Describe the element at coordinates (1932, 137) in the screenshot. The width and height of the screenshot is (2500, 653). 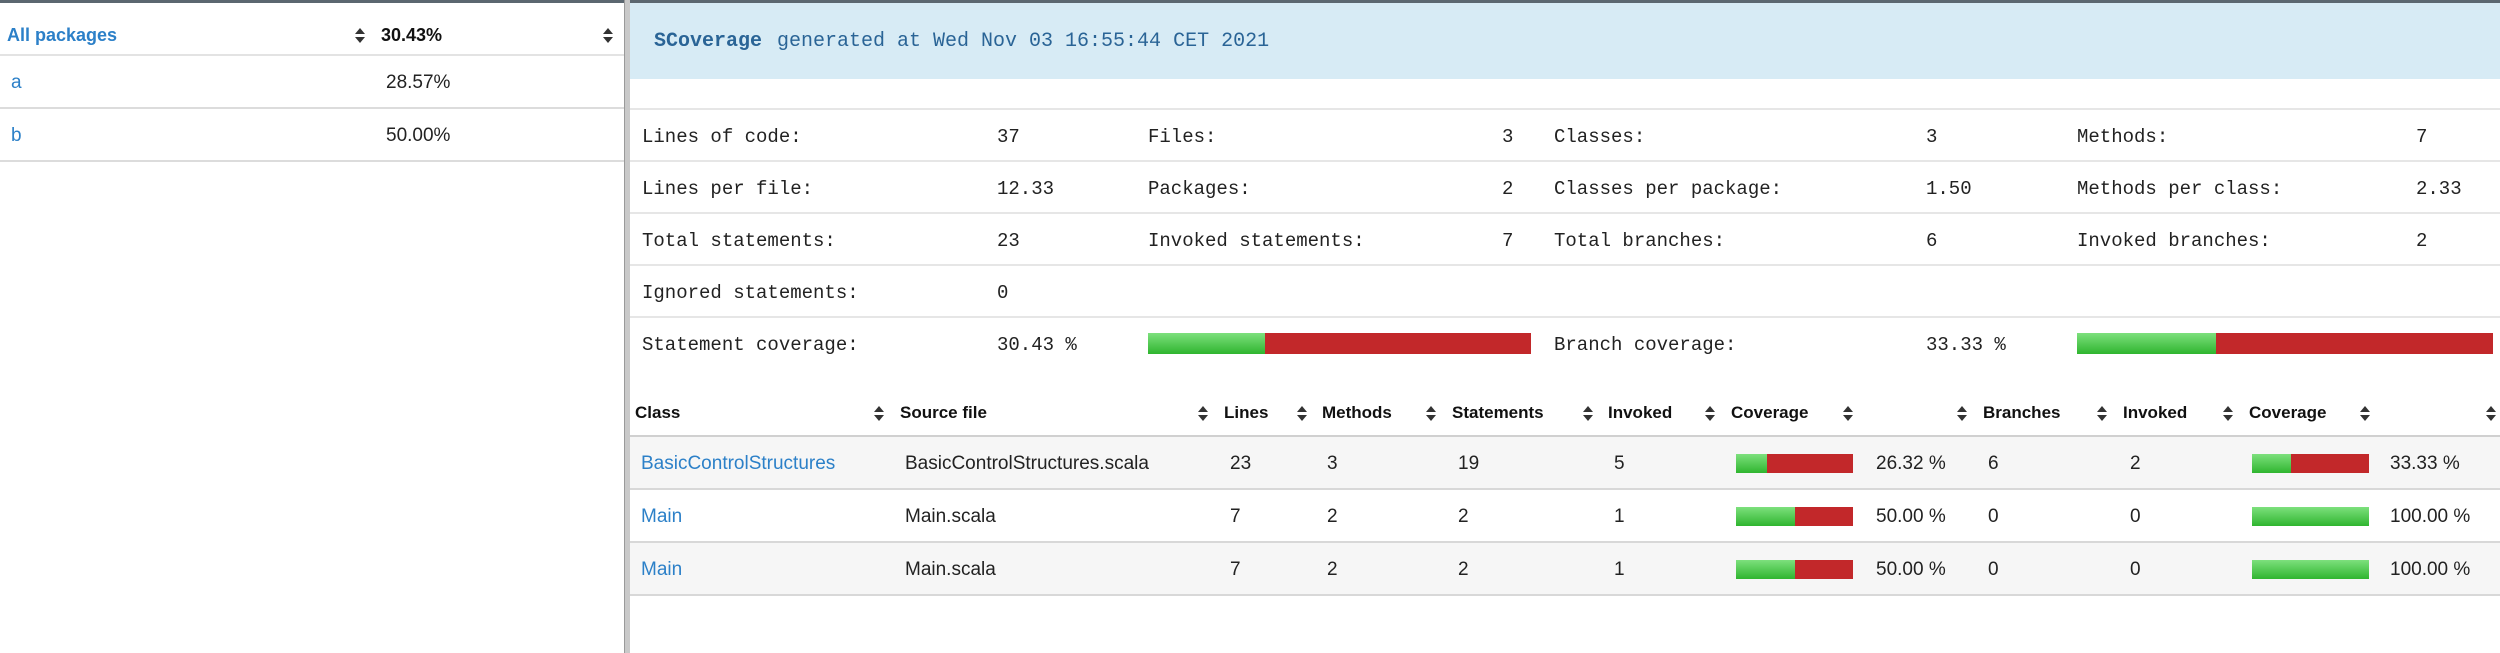
I see `stat-value: 3` at that location.